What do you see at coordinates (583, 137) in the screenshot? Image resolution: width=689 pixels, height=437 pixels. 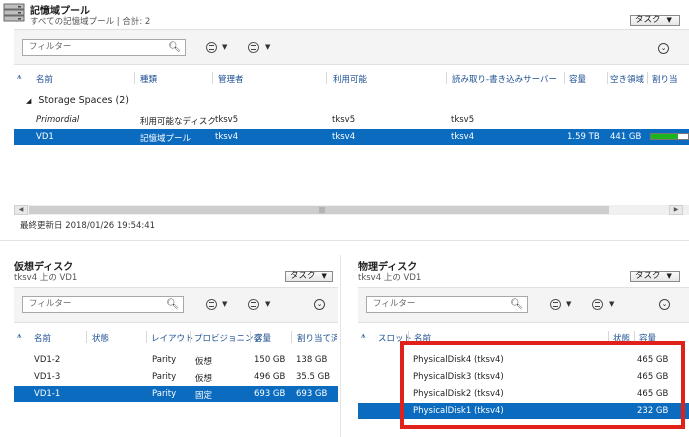 I see `cell-capacity: 1.59 TB` at bounding box center [583, 137].